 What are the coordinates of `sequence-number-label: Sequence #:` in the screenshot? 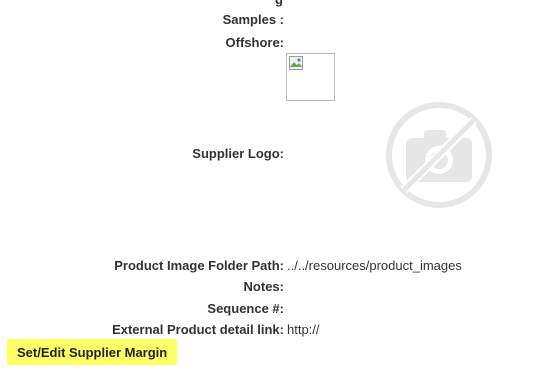 It's located at (245, 308).